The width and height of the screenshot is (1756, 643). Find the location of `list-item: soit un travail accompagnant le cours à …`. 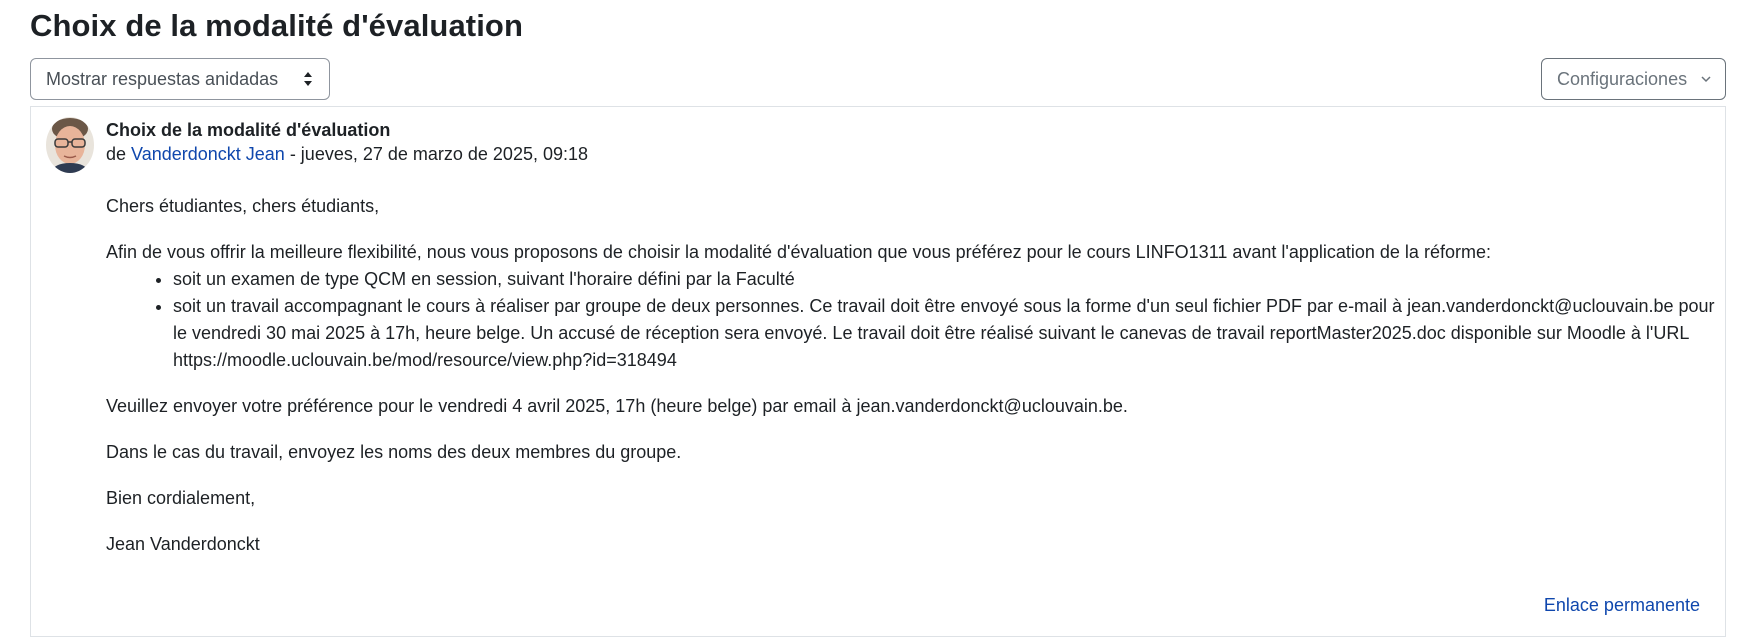

list-item: soit un travail accompagnant le cours à … is located at coordinates (944, 333).